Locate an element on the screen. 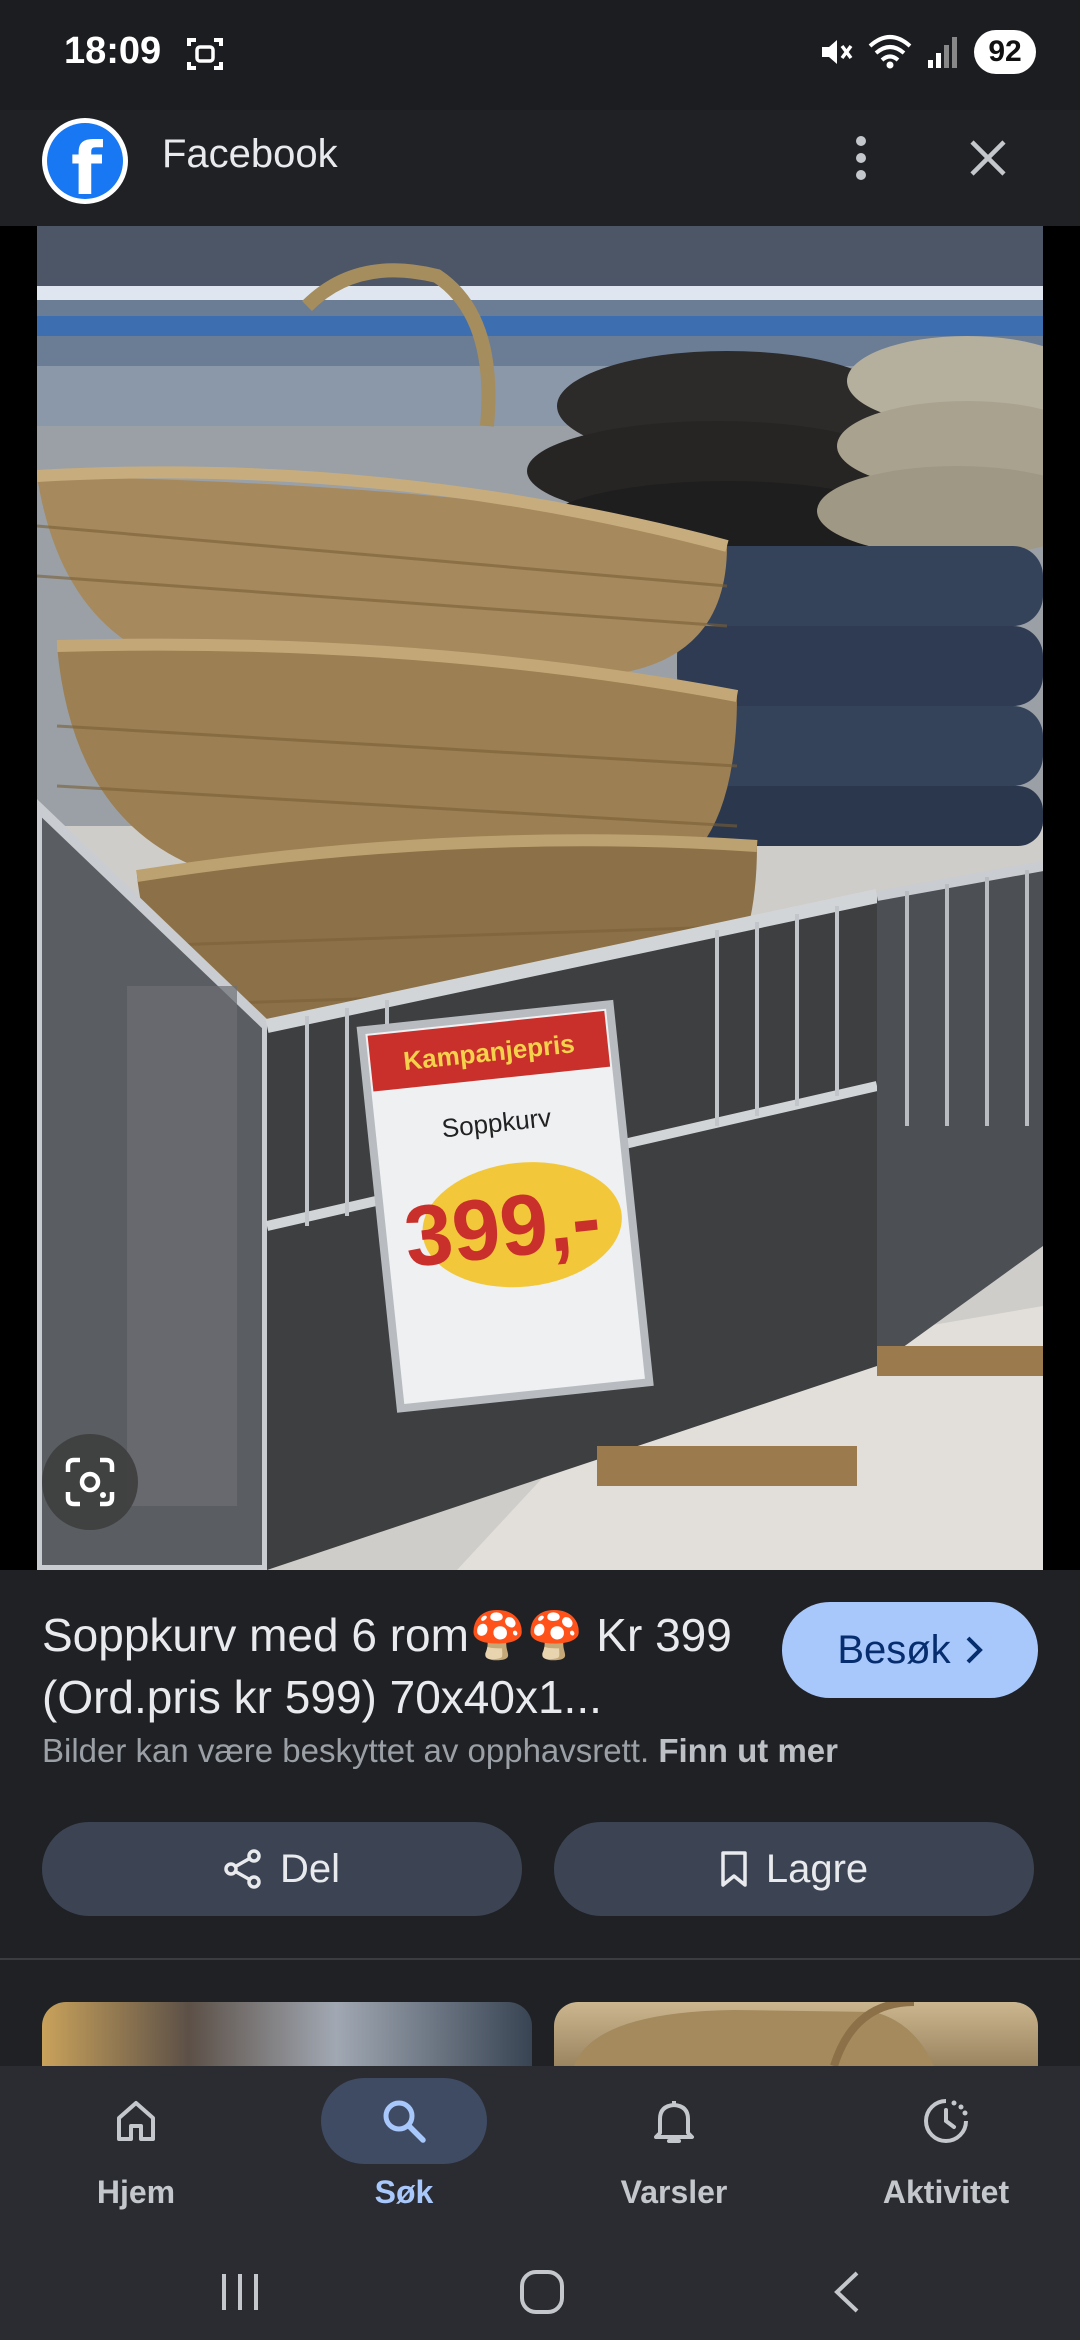 This screenshot has height=2340, width=1080. app-header: f Facebook is located at coordinates (540, 168).